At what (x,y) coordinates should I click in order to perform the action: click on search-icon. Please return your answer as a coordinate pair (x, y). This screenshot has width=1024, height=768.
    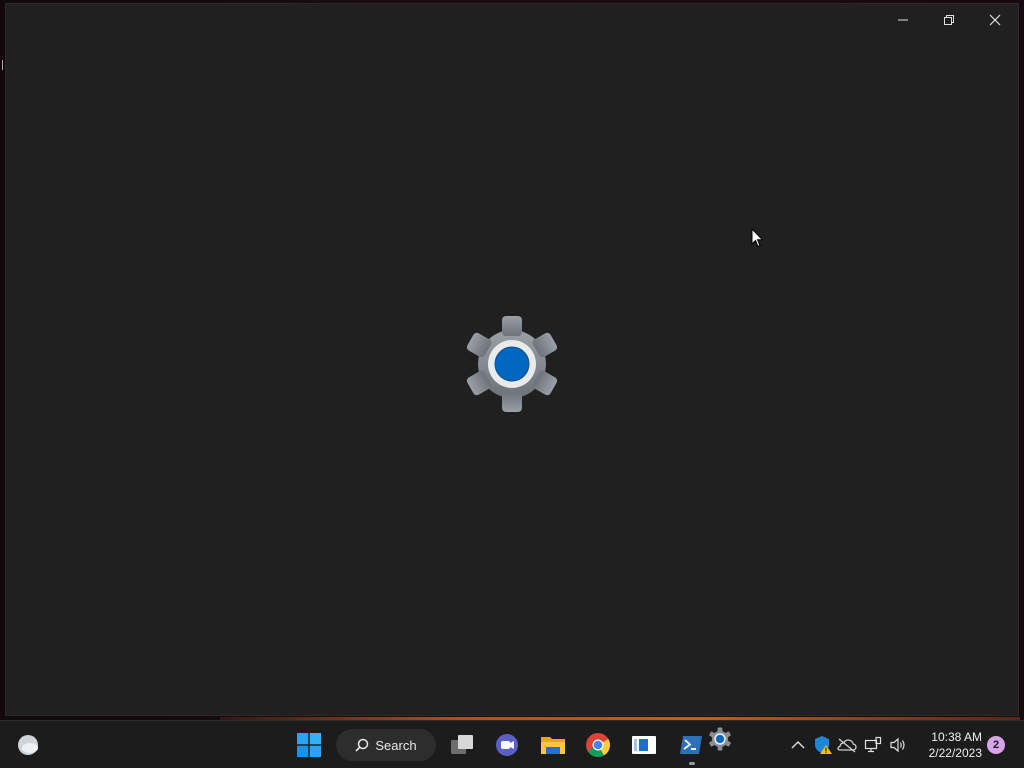
    Looking at the image, I should click on (362, 745).